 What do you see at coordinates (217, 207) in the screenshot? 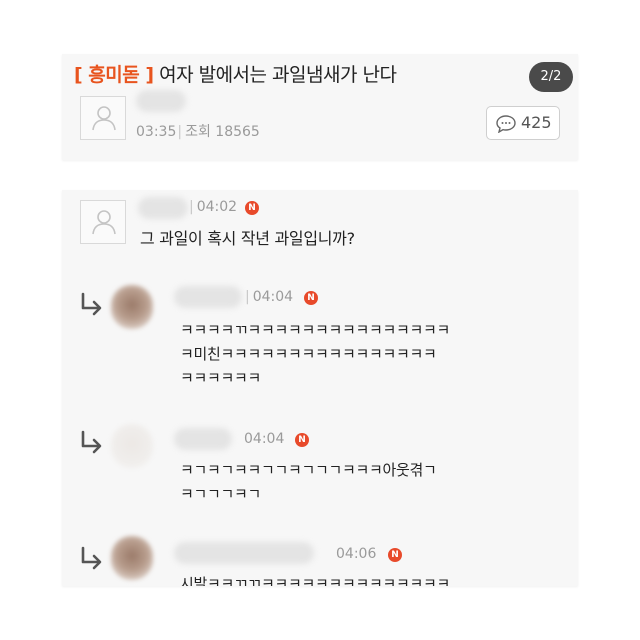
I see `comment-time: 04:02` at bounding box center [217, 207].